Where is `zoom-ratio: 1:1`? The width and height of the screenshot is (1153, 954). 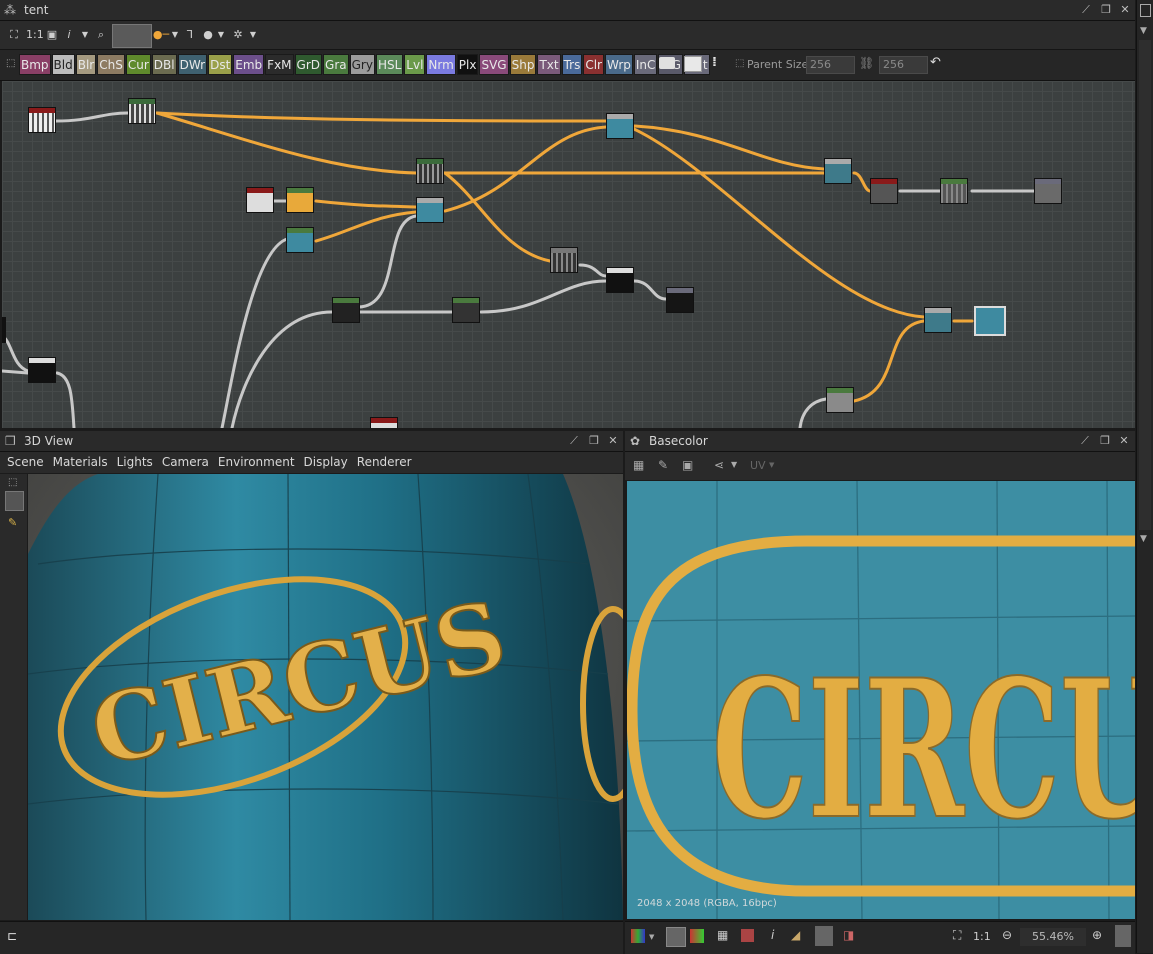
zoom-ratio: 1:1 is located at coordinates (982, 936).